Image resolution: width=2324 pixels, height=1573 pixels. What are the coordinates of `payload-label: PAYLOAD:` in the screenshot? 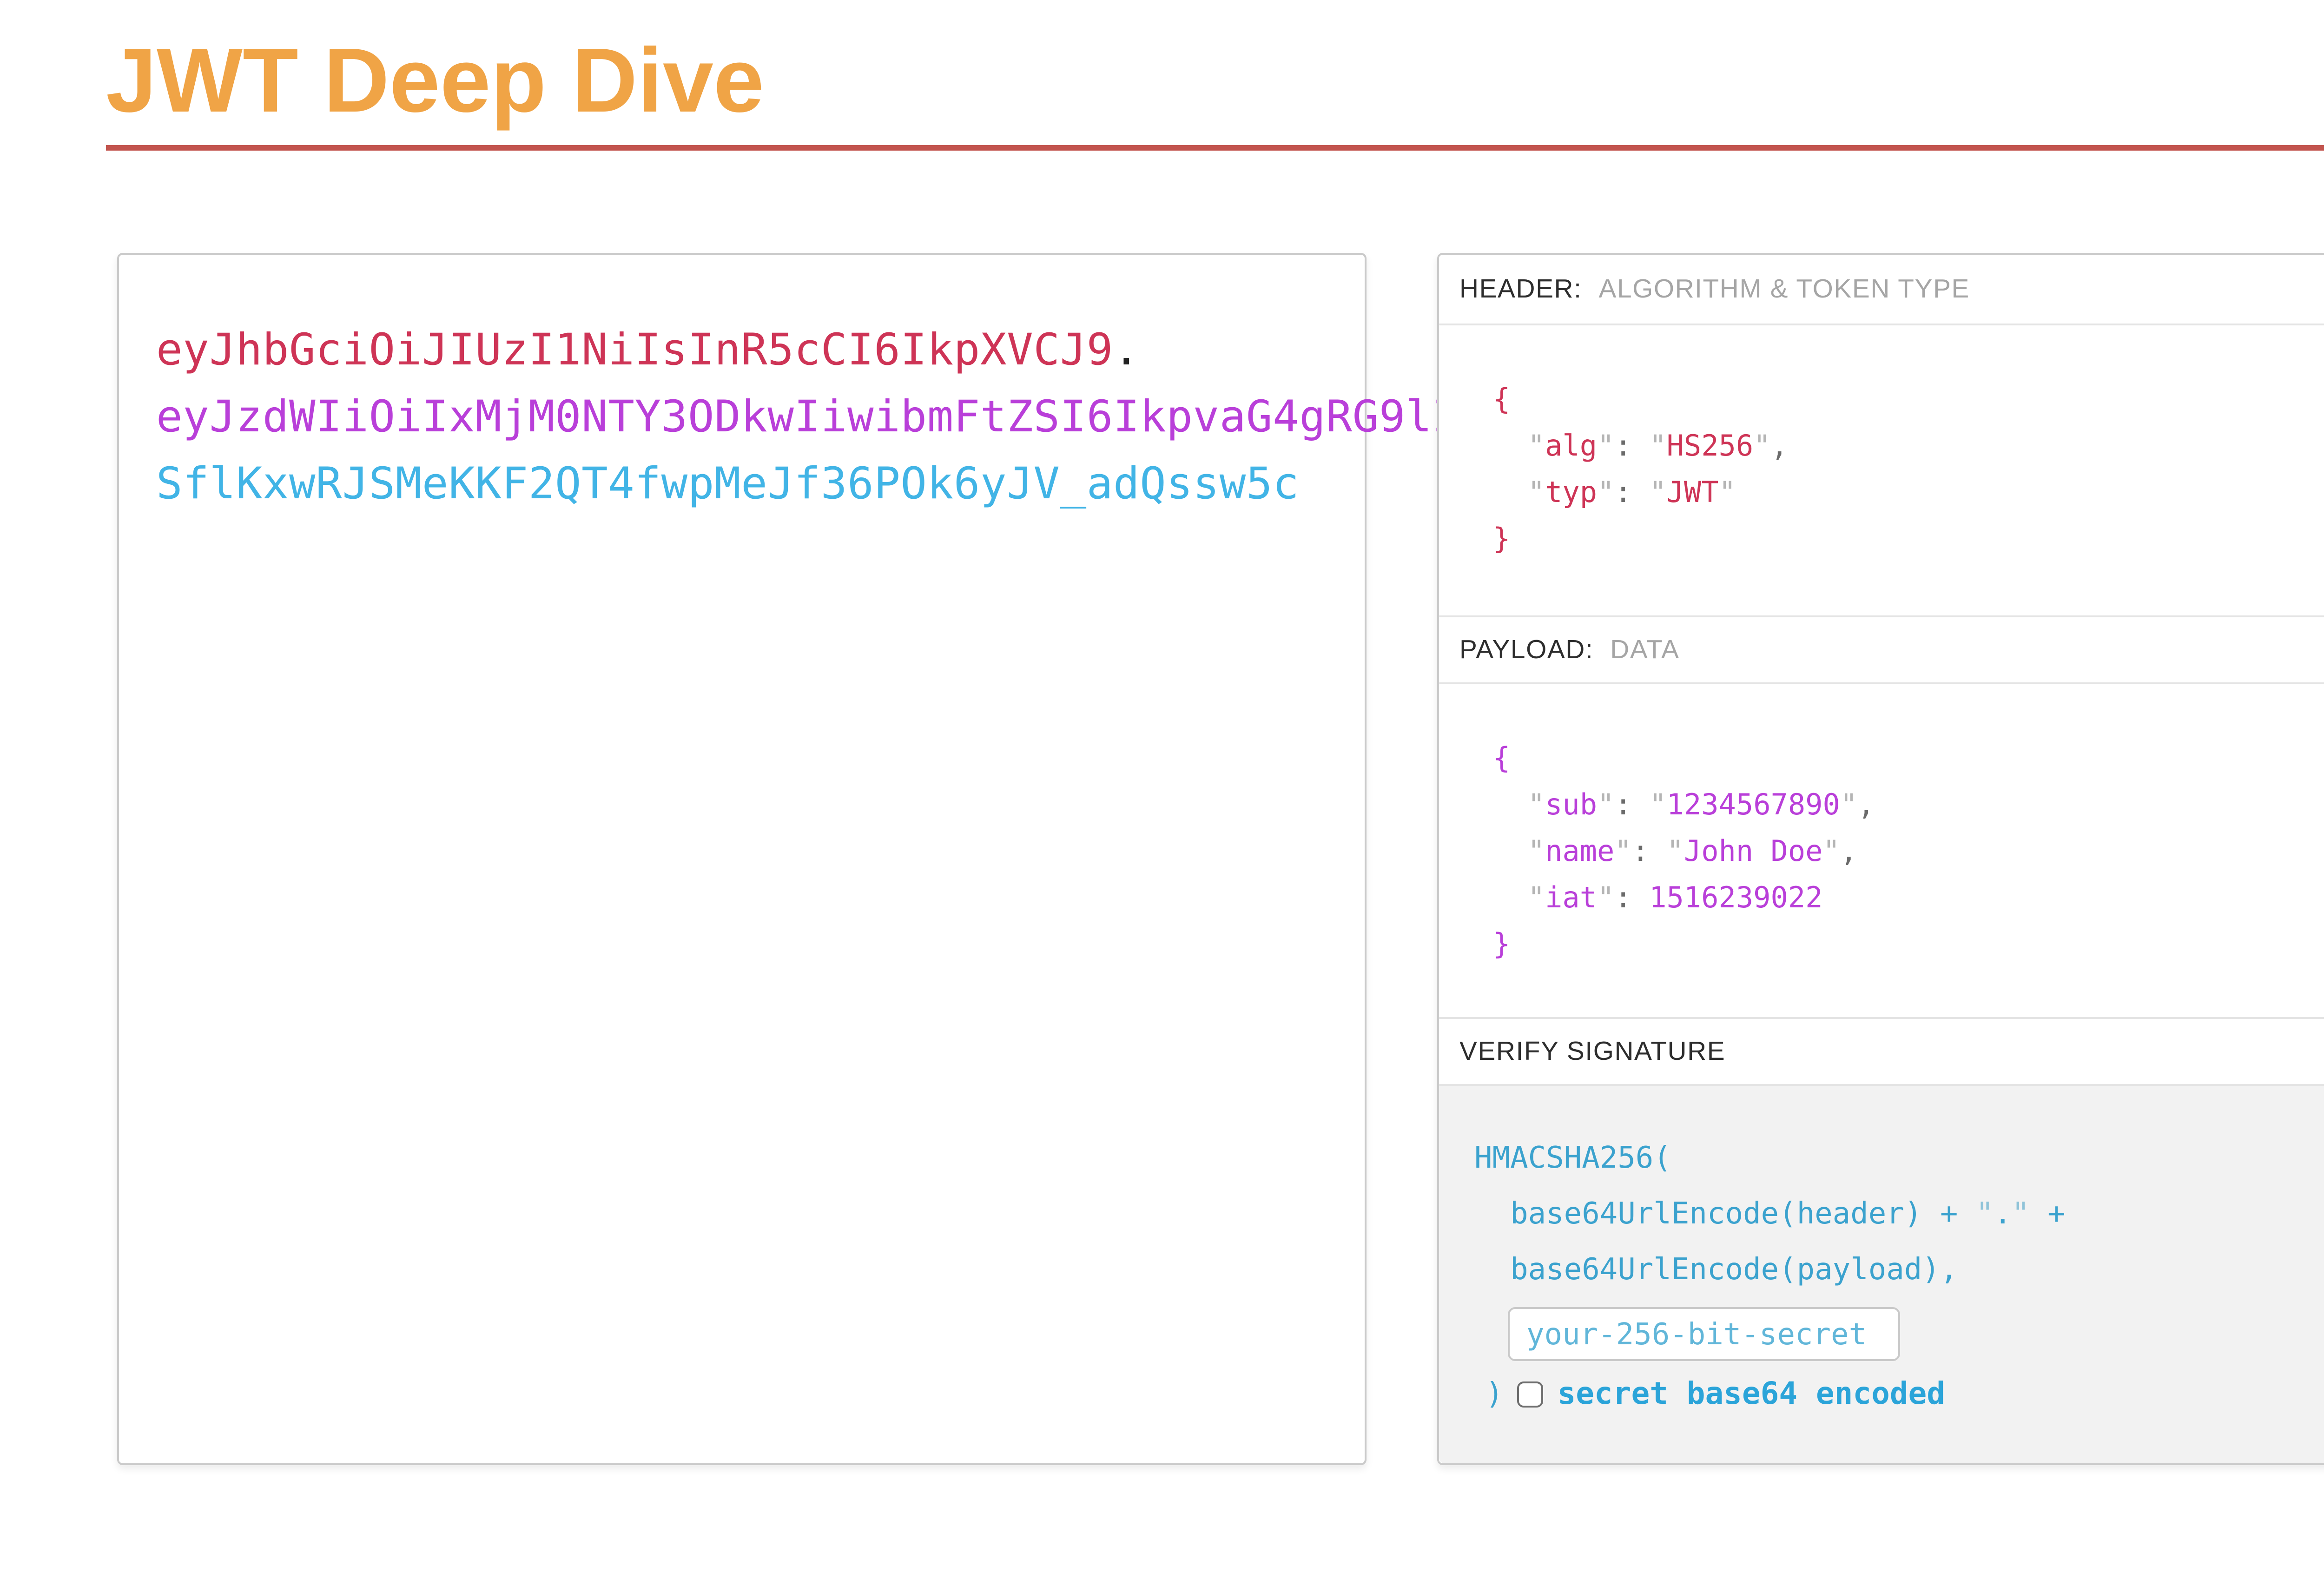 It's located at (1526, 650).